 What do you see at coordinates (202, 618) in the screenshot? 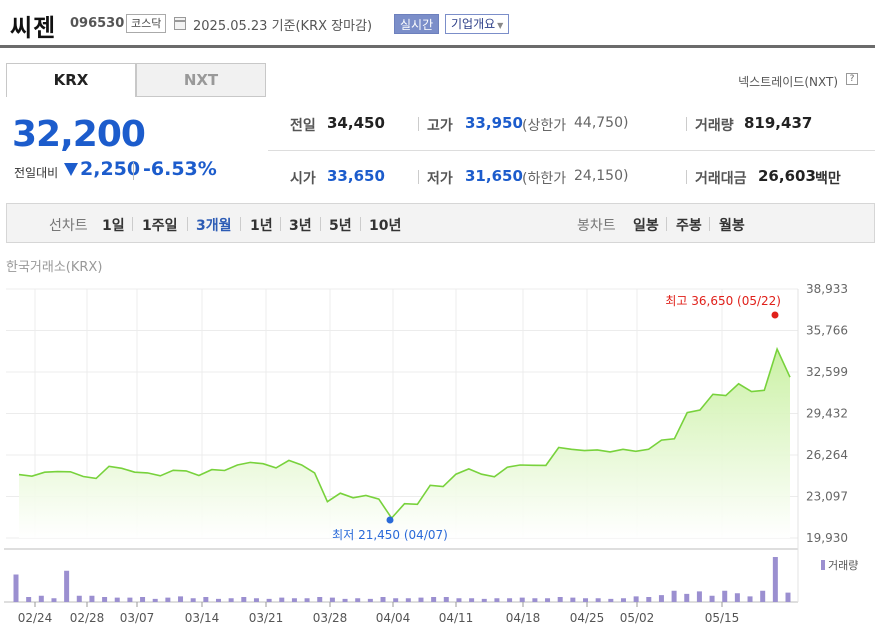
I see `x-tick-label: 03/14` at bounding box center [202, 618].